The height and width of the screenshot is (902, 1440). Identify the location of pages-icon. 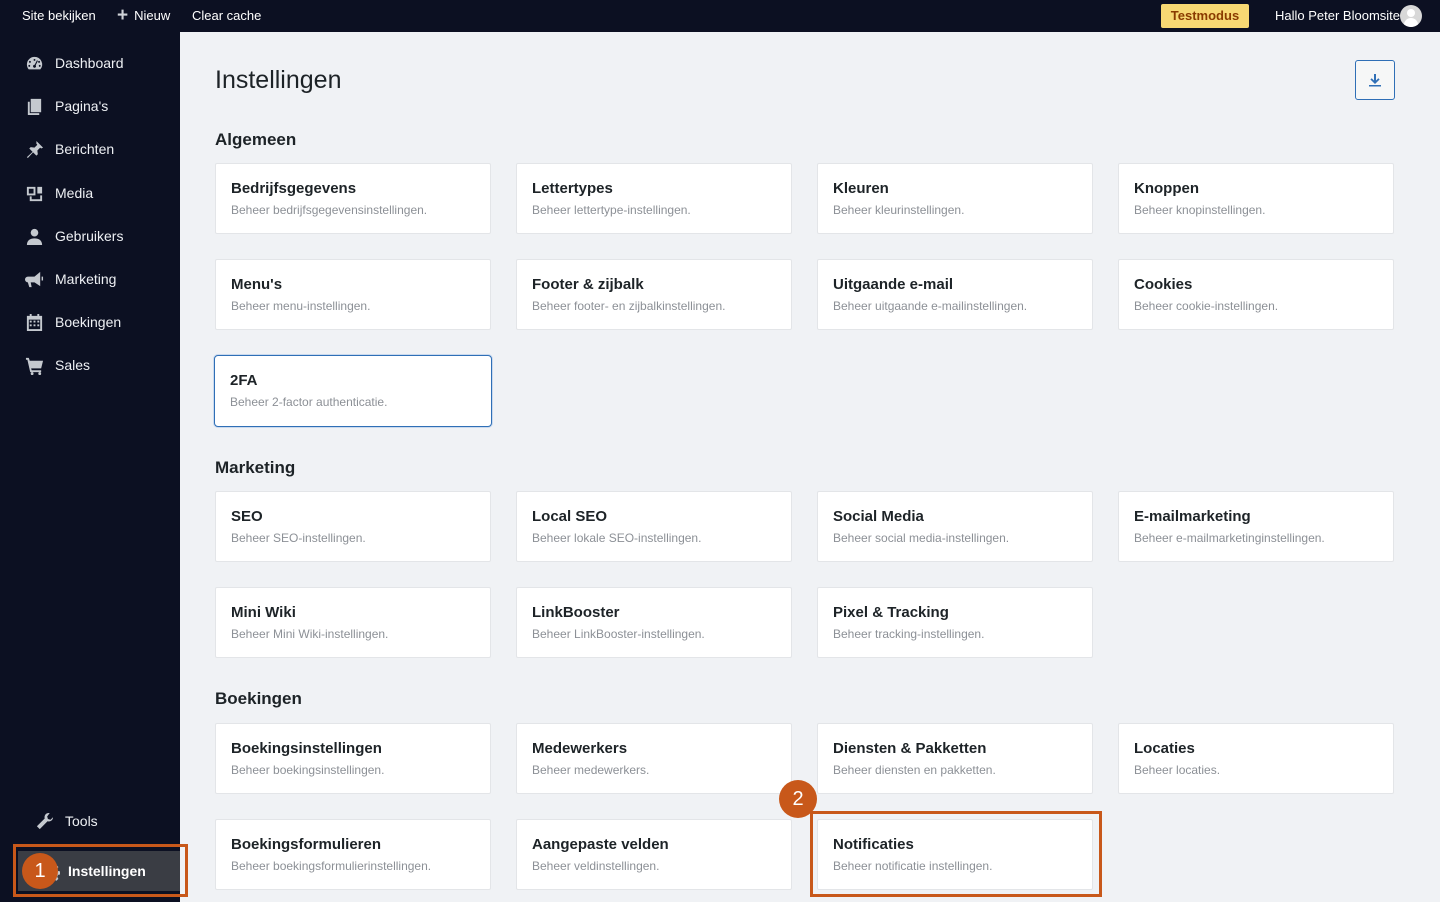
(34, 106).